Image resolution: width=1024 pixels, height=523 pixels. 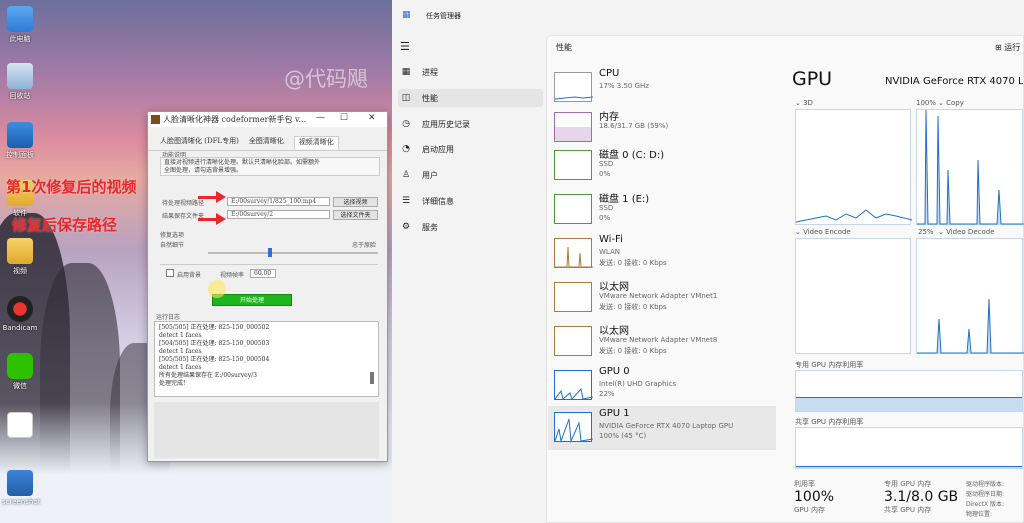 What do you see at coordinates (470, 149) in the screenshot?
I see `nav-startup: ◔ 启动应用` at bounding box center [470, 149].